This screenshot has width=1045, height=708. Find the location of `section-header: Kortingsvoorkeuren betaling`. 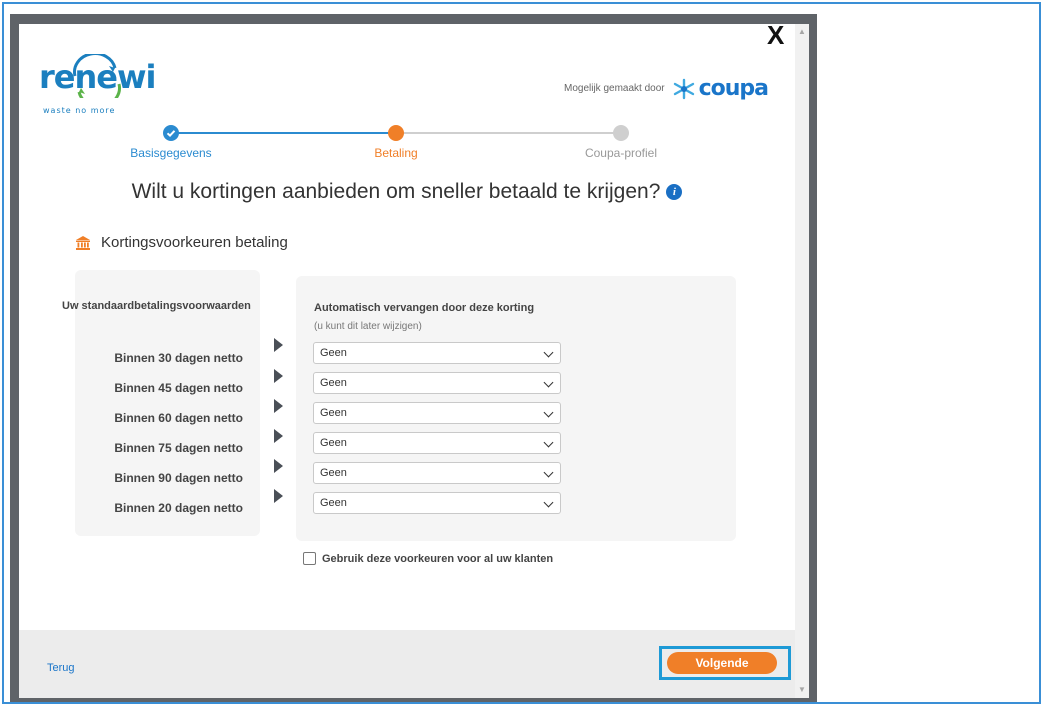

section-header: Kortingsvoorkeuren betaling is located at coordinates (181, 242).